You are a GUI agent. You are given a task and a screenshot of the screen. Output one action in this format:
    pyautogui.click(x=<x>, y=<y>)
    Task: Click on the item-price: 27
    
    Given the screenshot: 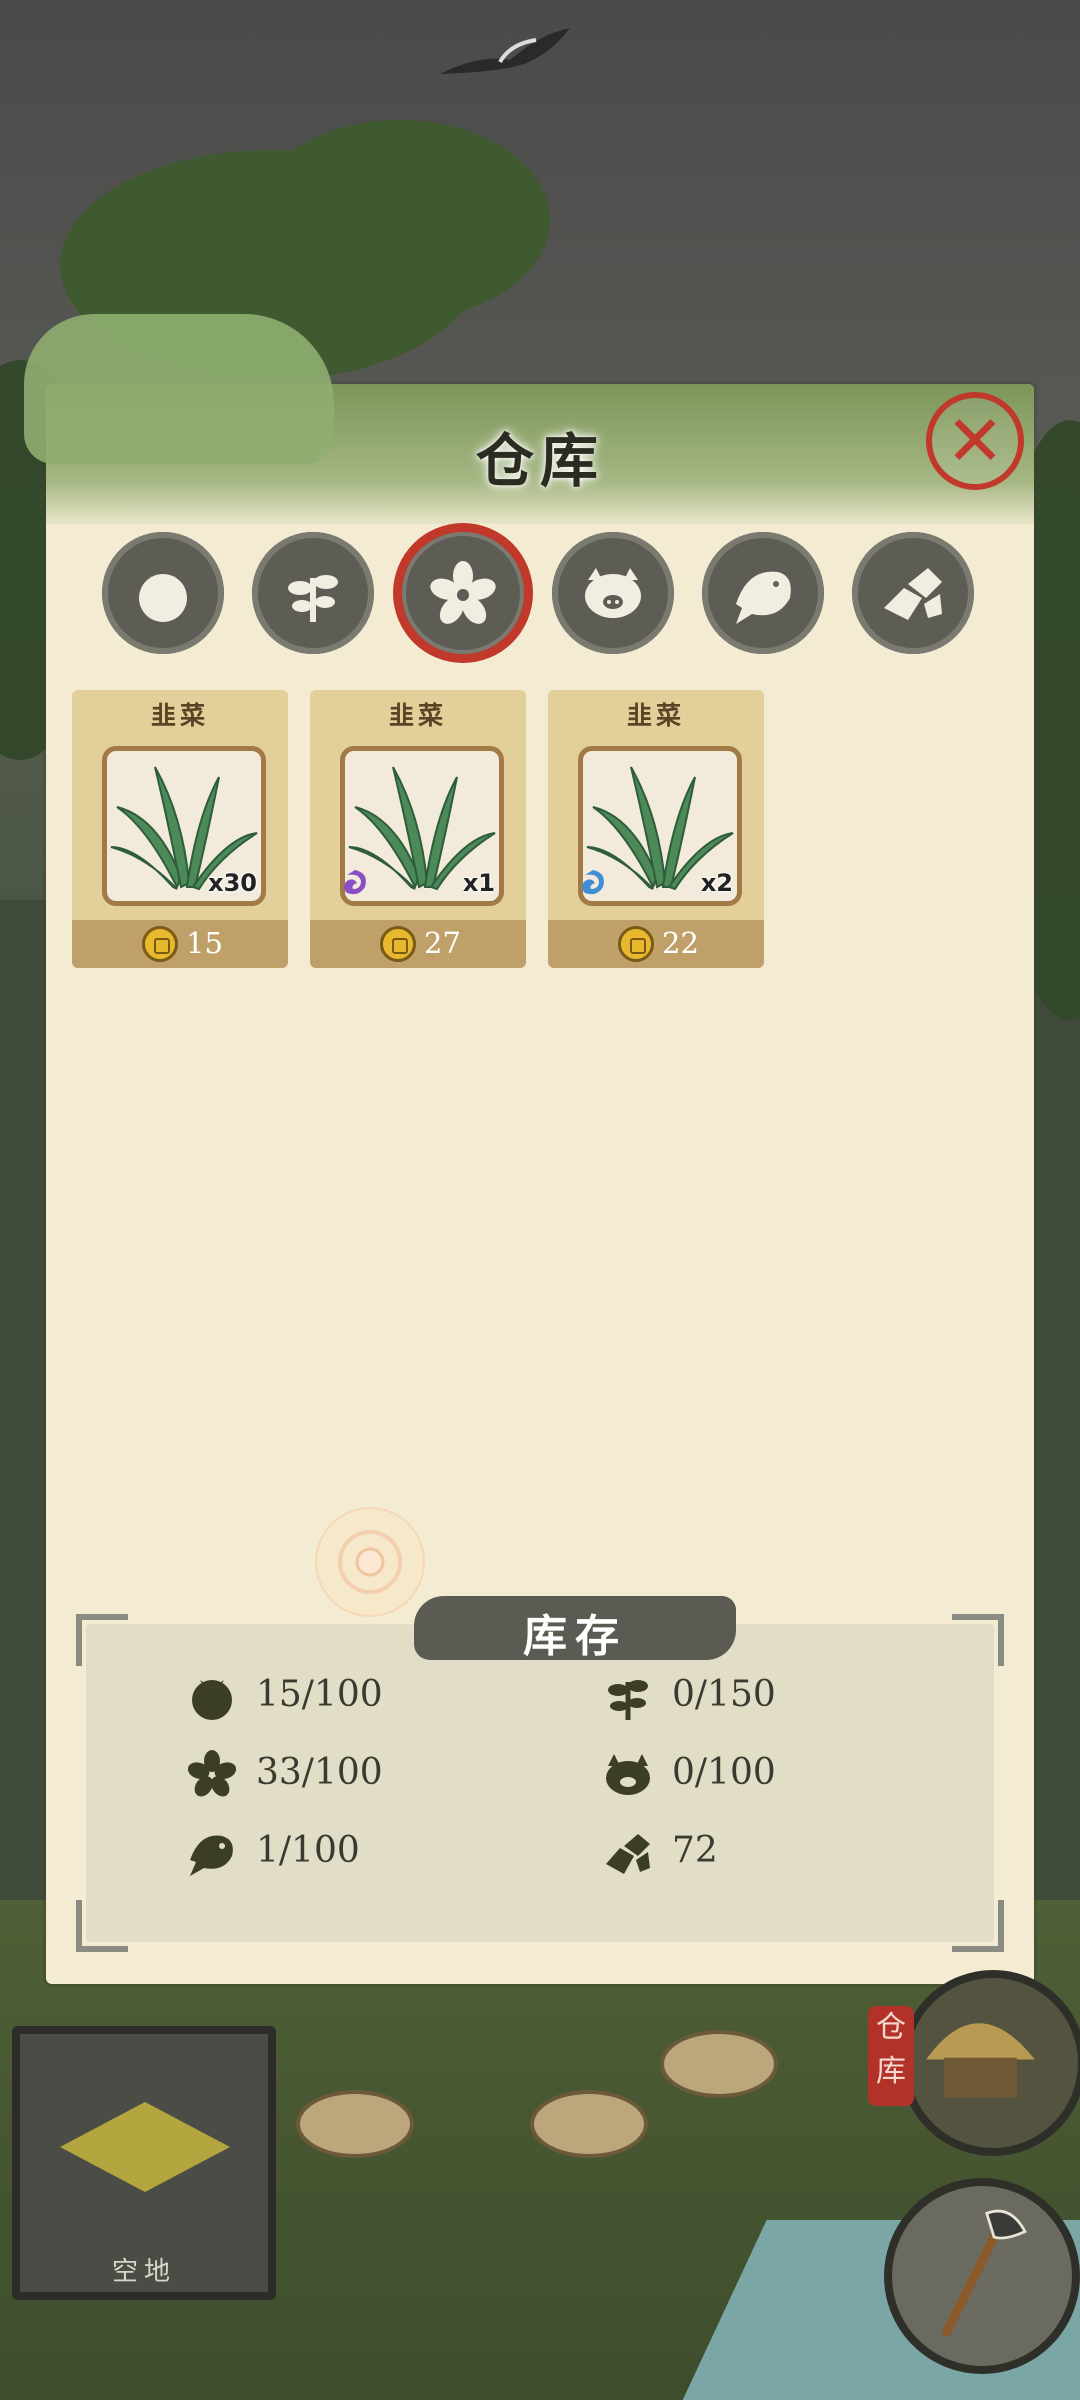 What is the action you would take?
    pyautogui.click(x=442, y=943)
    